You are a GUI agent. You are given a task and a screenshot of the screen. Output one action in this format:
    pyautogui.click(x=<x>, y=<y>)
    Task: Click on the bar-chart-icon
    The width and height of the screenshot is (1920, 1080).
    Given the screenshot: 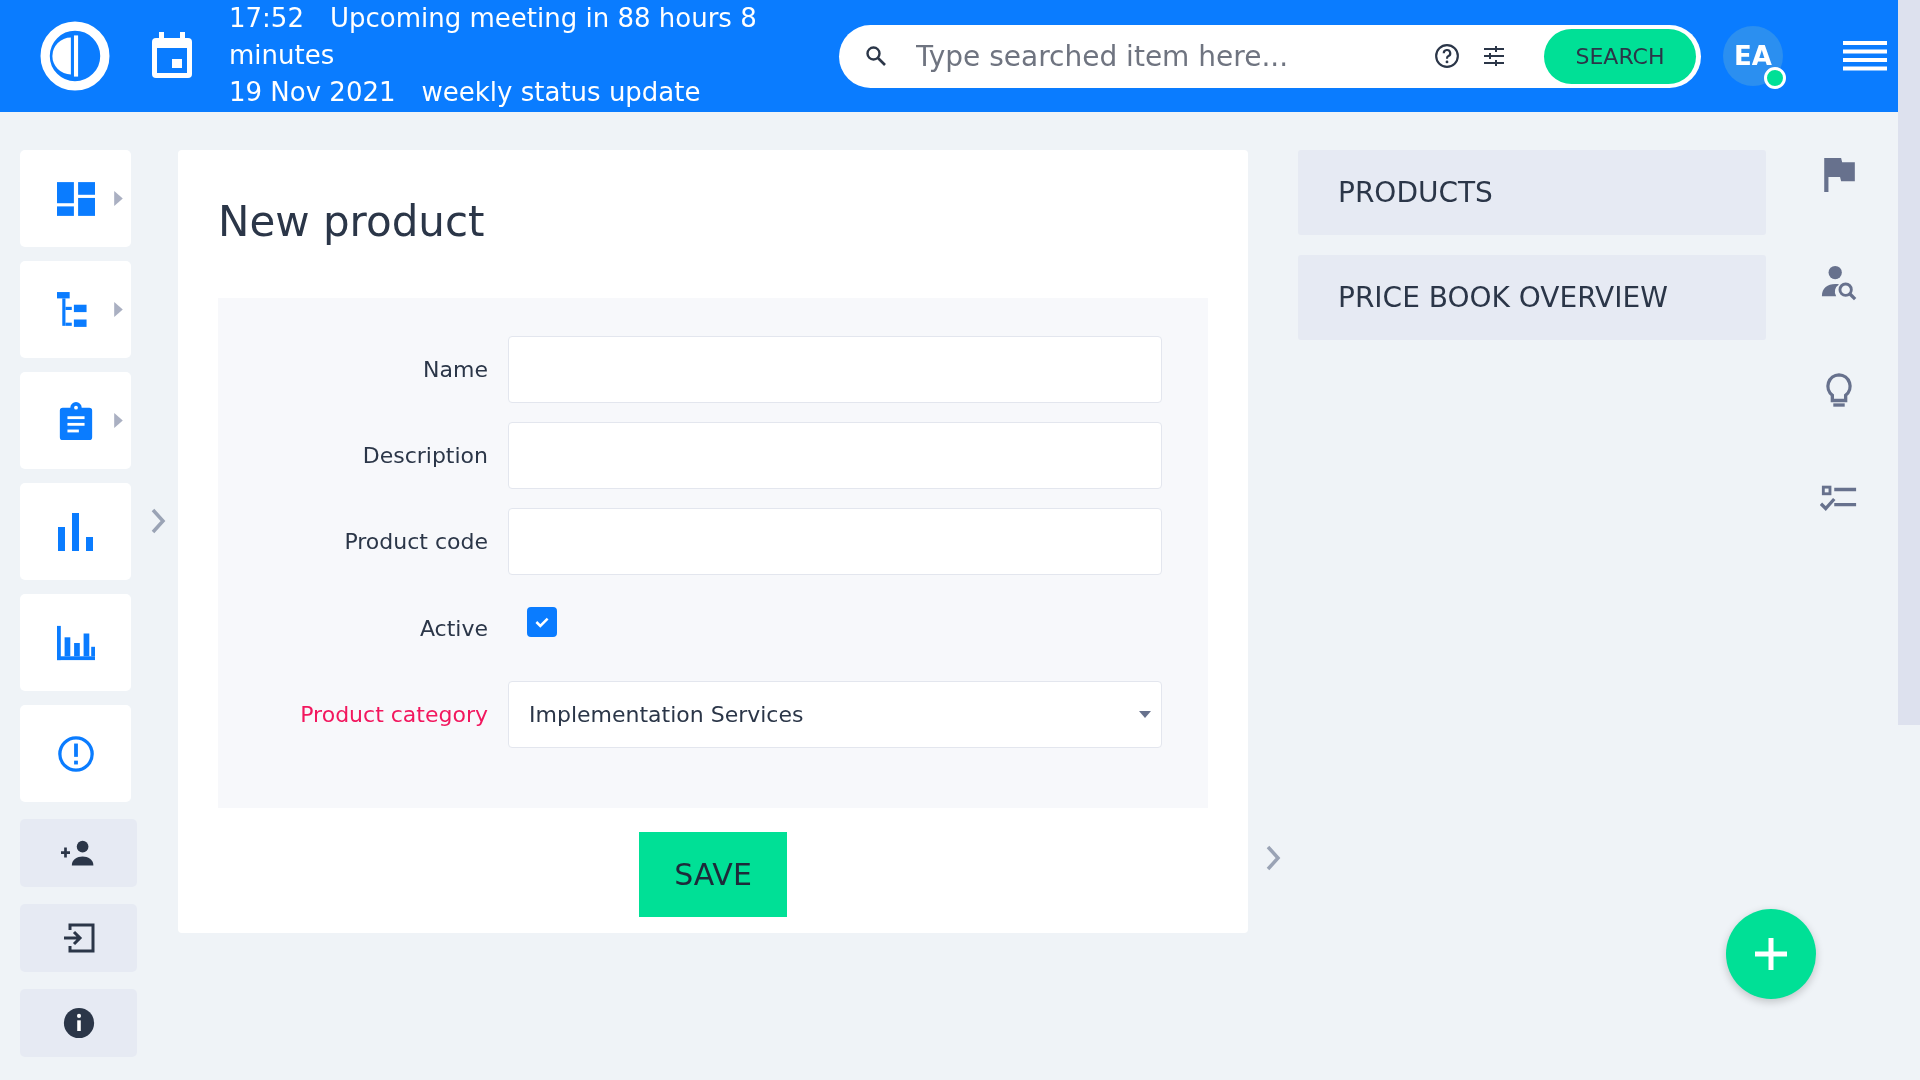 What is the action you would take?
    pyautogui.click(x=75, y=531)
    